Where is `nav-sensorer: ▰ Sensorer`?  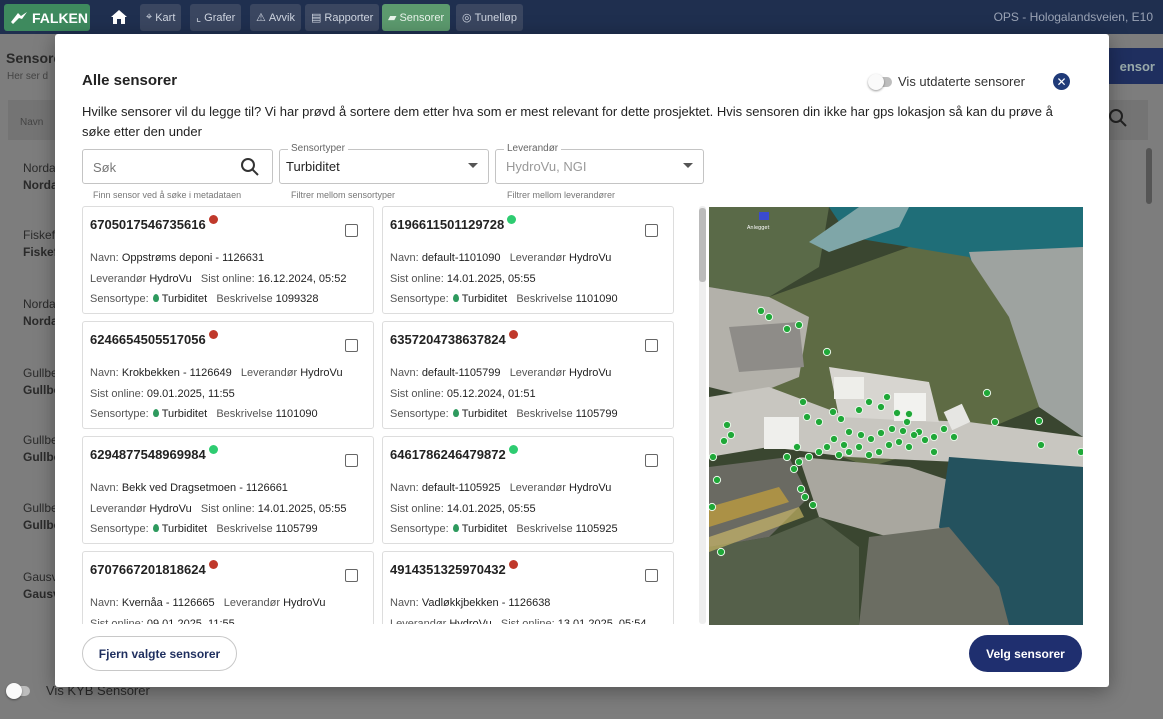
nav-sensorer: ▰ Sensorer is located at coordinates (416, 17).